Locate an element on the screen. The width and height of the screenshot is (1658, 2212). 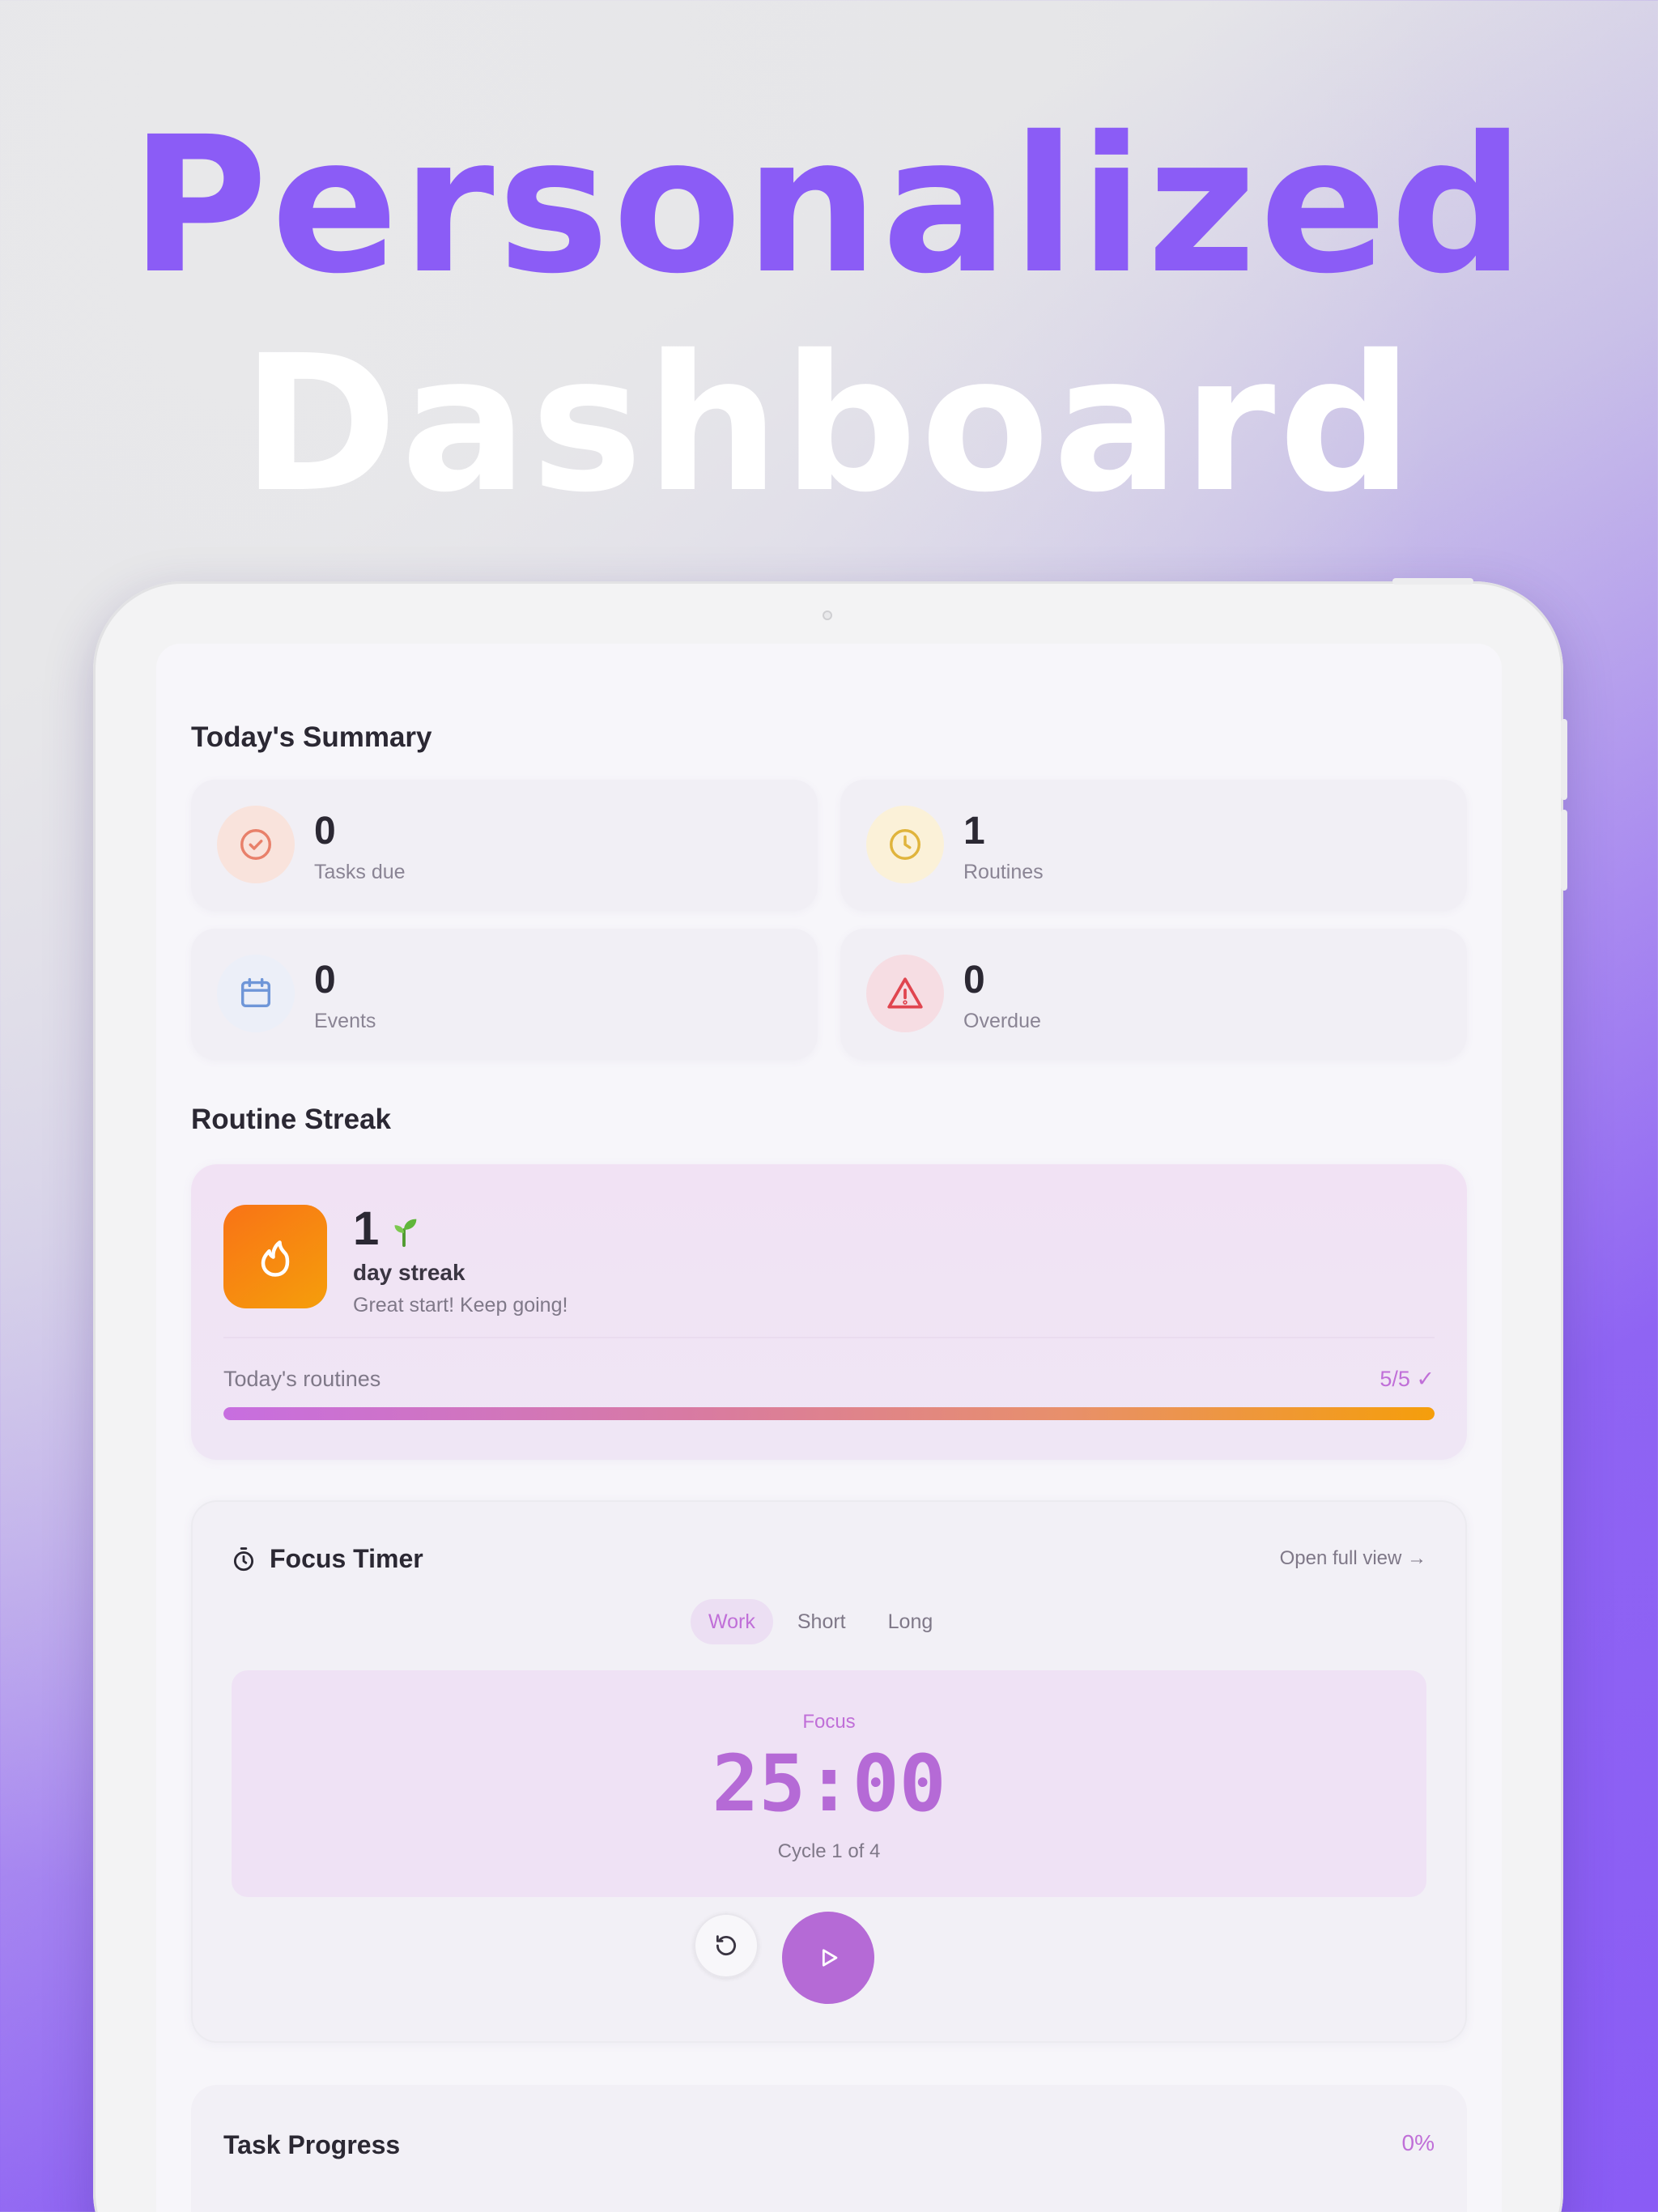
streak-divider is located at coordinates (829, 1338).